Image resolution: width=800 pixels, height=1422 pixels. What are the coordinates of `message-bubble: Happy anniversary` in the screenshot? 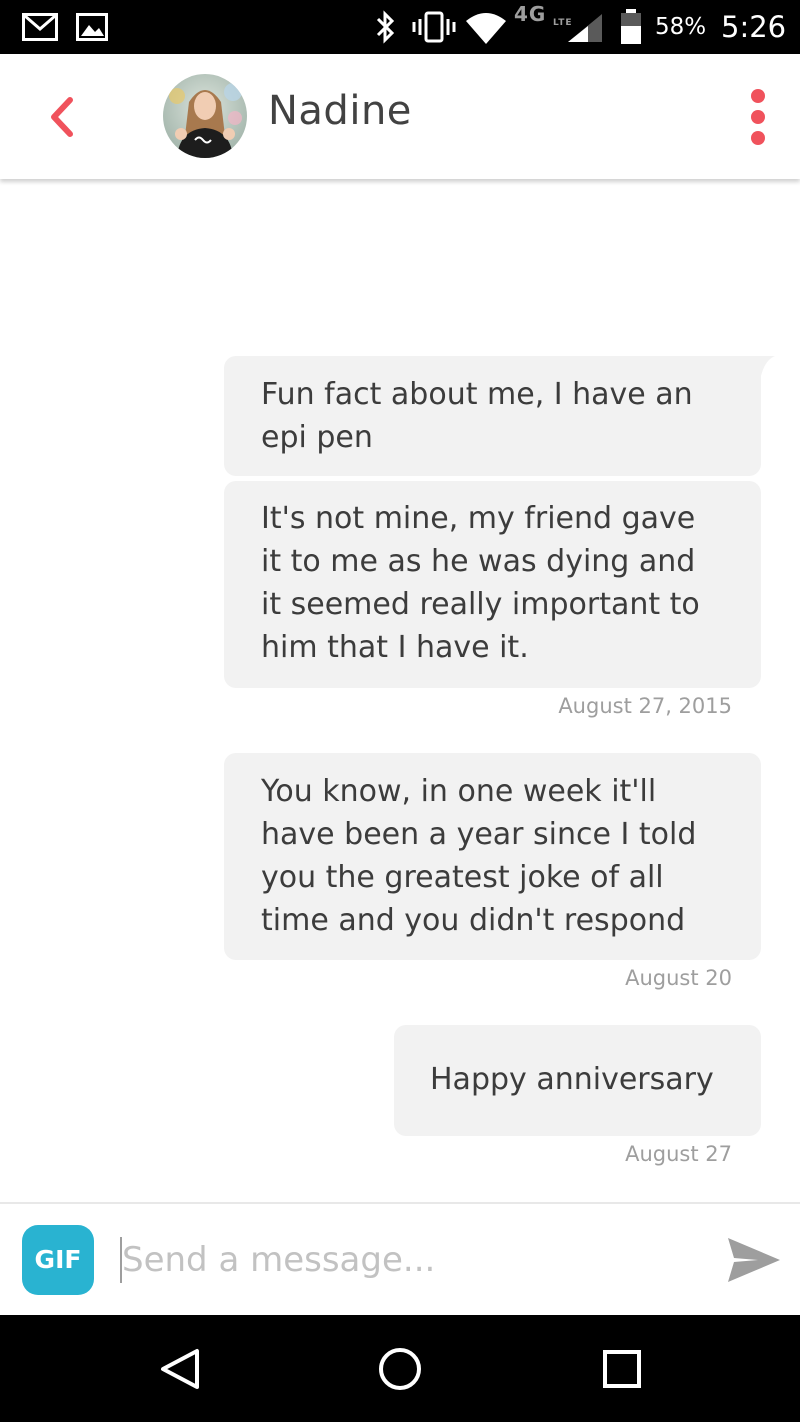 It's located at (577, 1080).